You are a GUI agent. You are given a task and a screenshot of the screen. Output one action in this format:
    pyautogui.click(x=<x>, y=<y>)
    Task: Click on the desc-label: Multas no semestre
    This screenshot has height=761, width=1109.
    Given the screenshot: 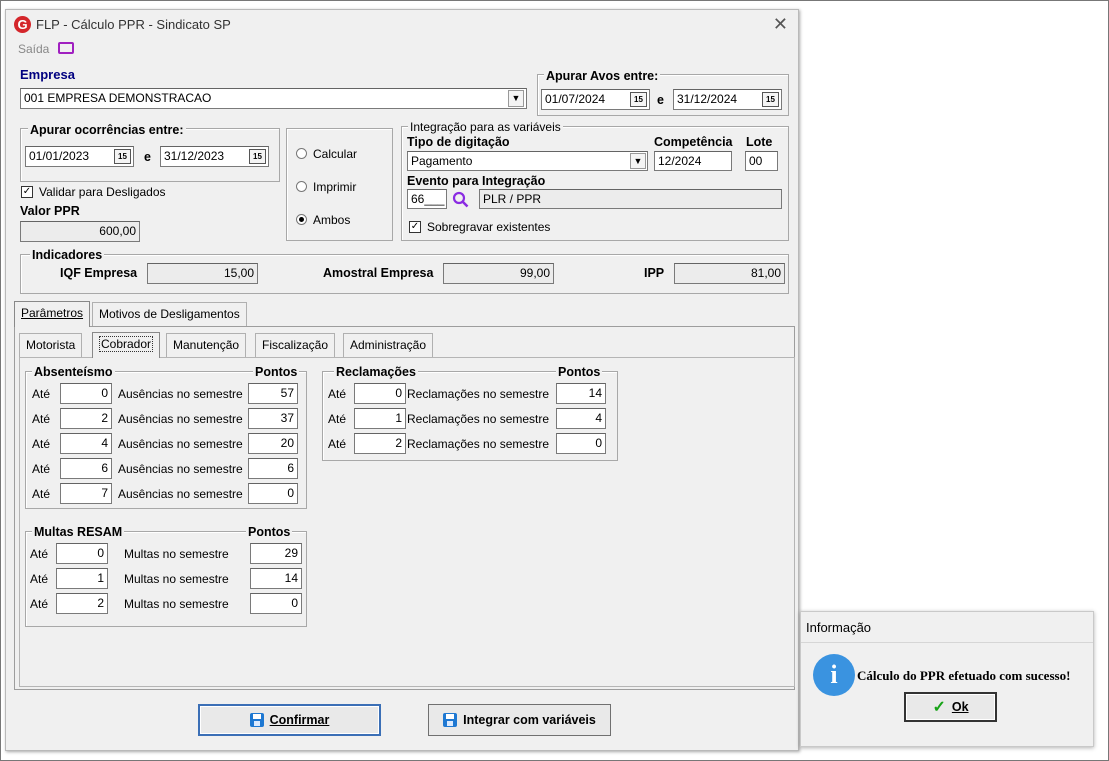 What is the action you would take?
    pyautogui.click(x=176, y=604)
    